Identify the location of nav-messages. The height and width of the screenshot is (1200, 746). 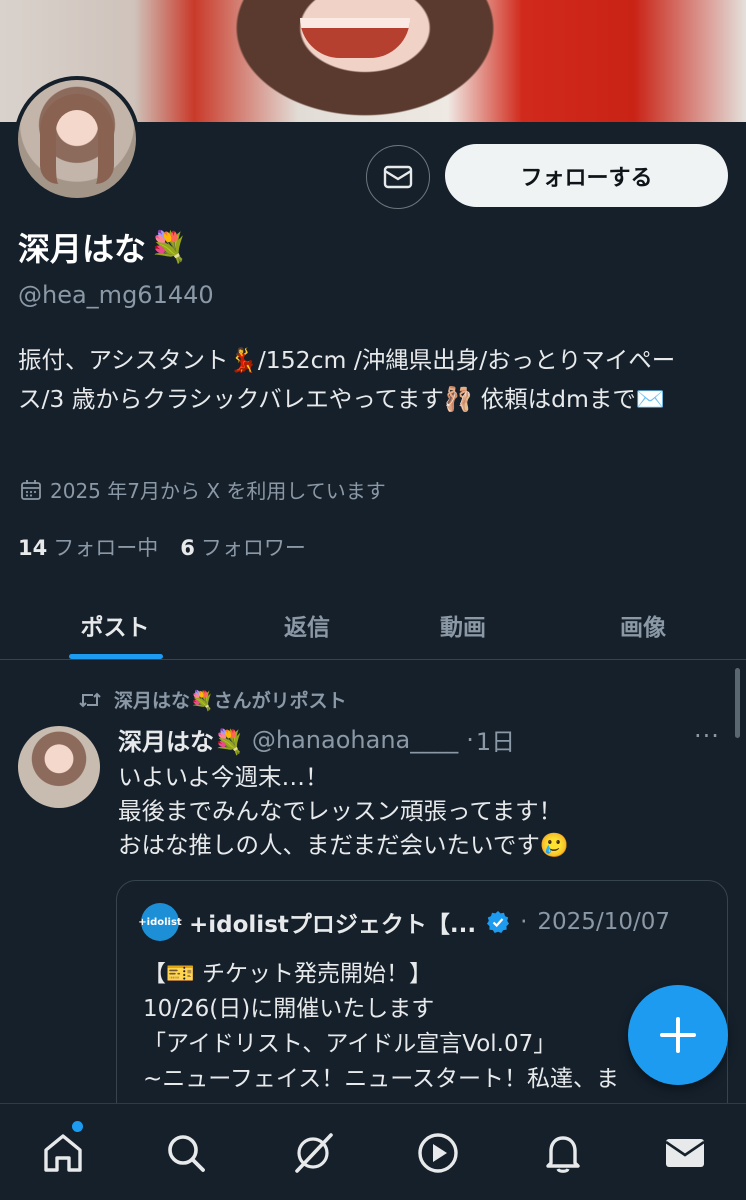
(685, 1153).